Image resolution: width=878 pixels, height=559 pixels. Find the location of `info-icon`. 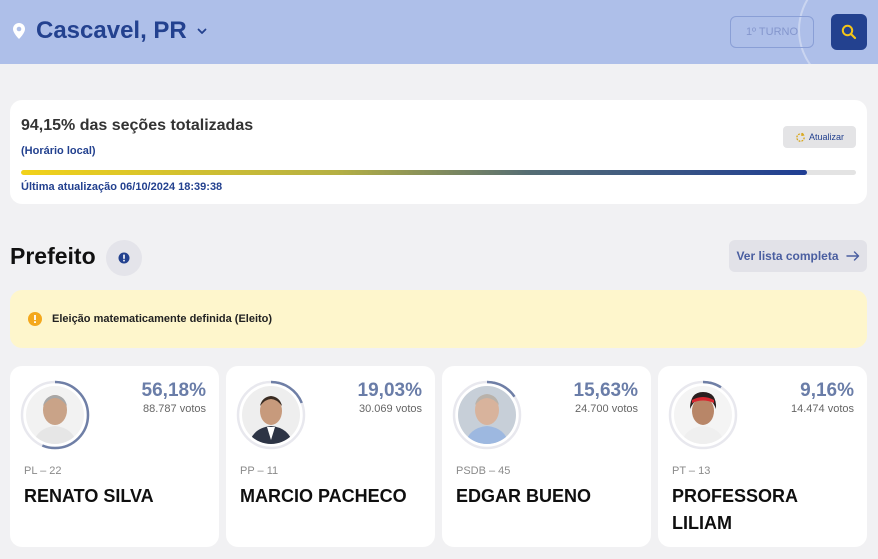

info-icon is located at coordinates (124, 258).